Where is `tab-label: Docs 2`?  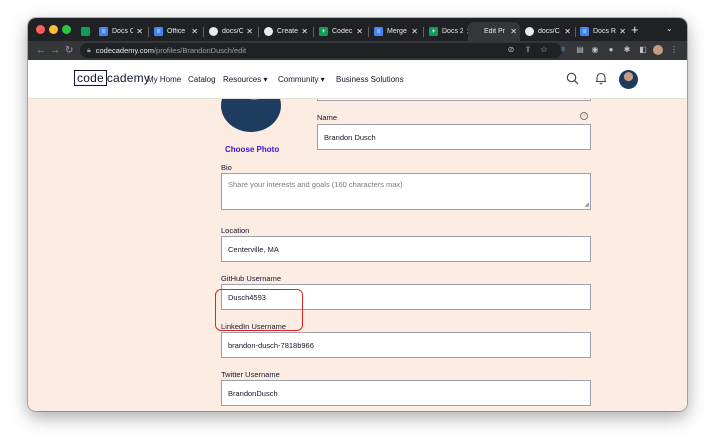 tab-label: Docs 2 is located at coordinates (453, 31).